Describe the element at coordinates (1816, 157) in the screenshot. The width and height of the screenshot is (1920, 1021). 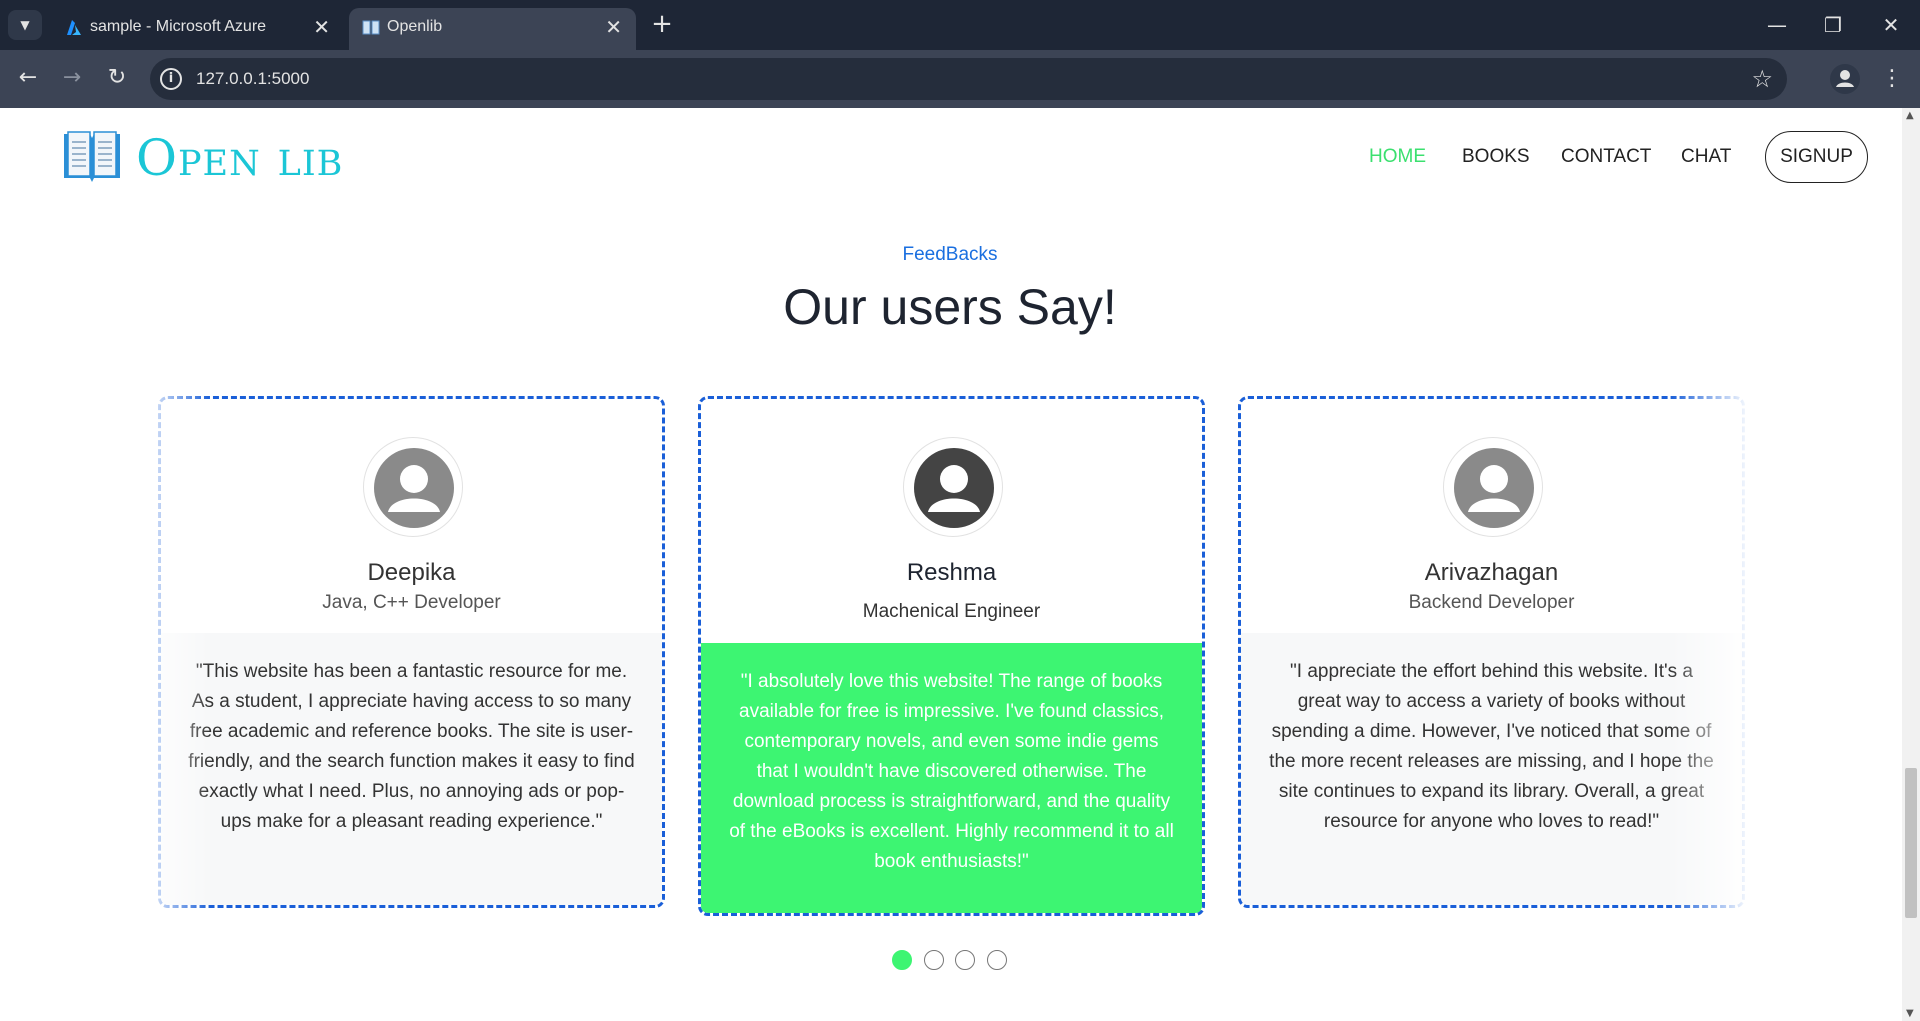
I see `signup-button: SIGNUP` at that location.